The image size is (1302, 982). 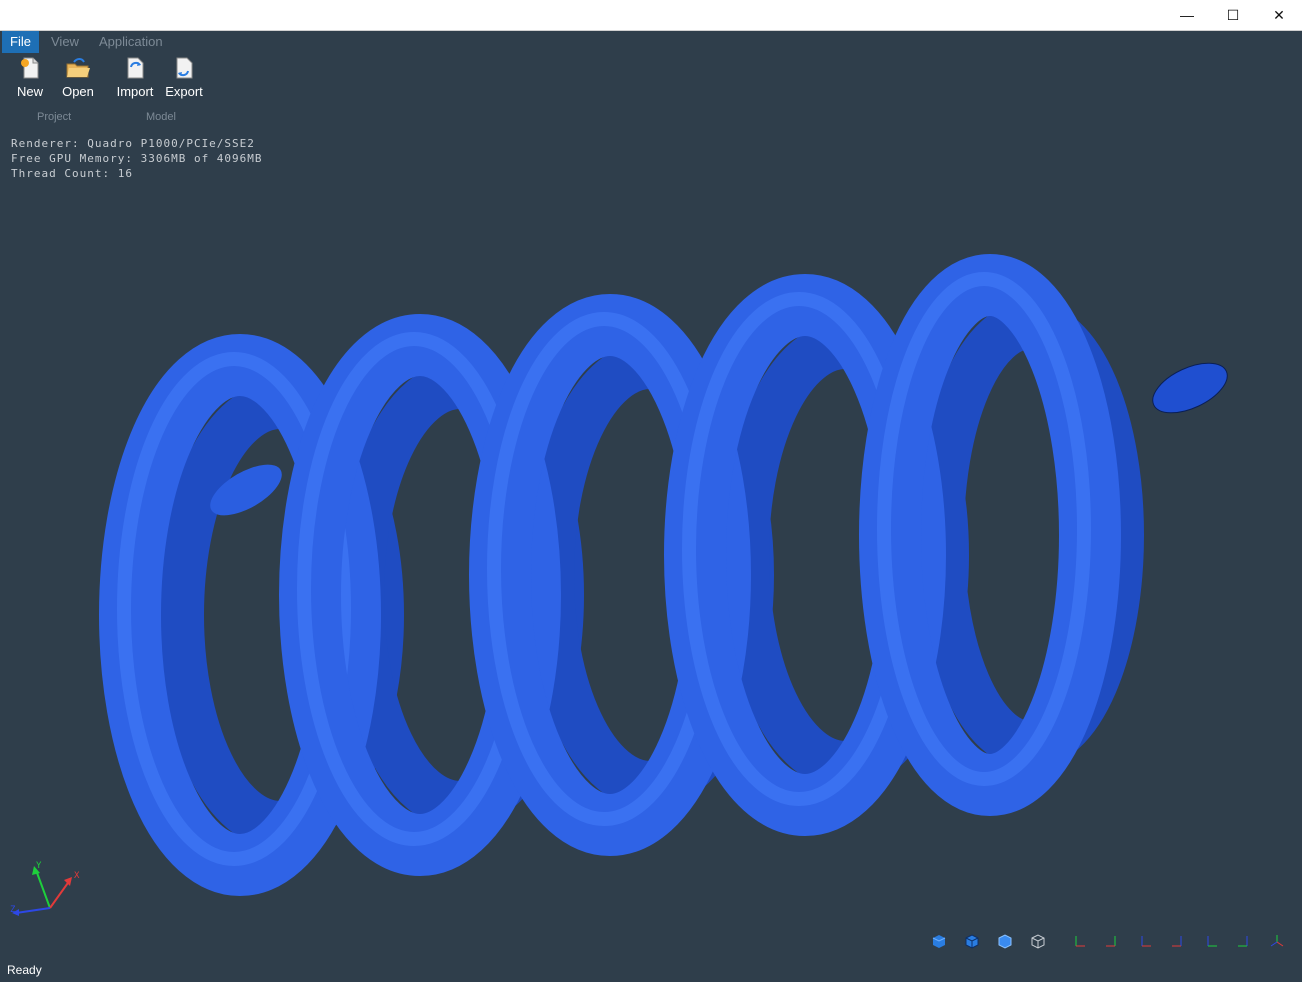 What do you see at coordinates (1038, 941) in the screenshot?
I see `wireframe-icon` at bounding box center [1038, 941].